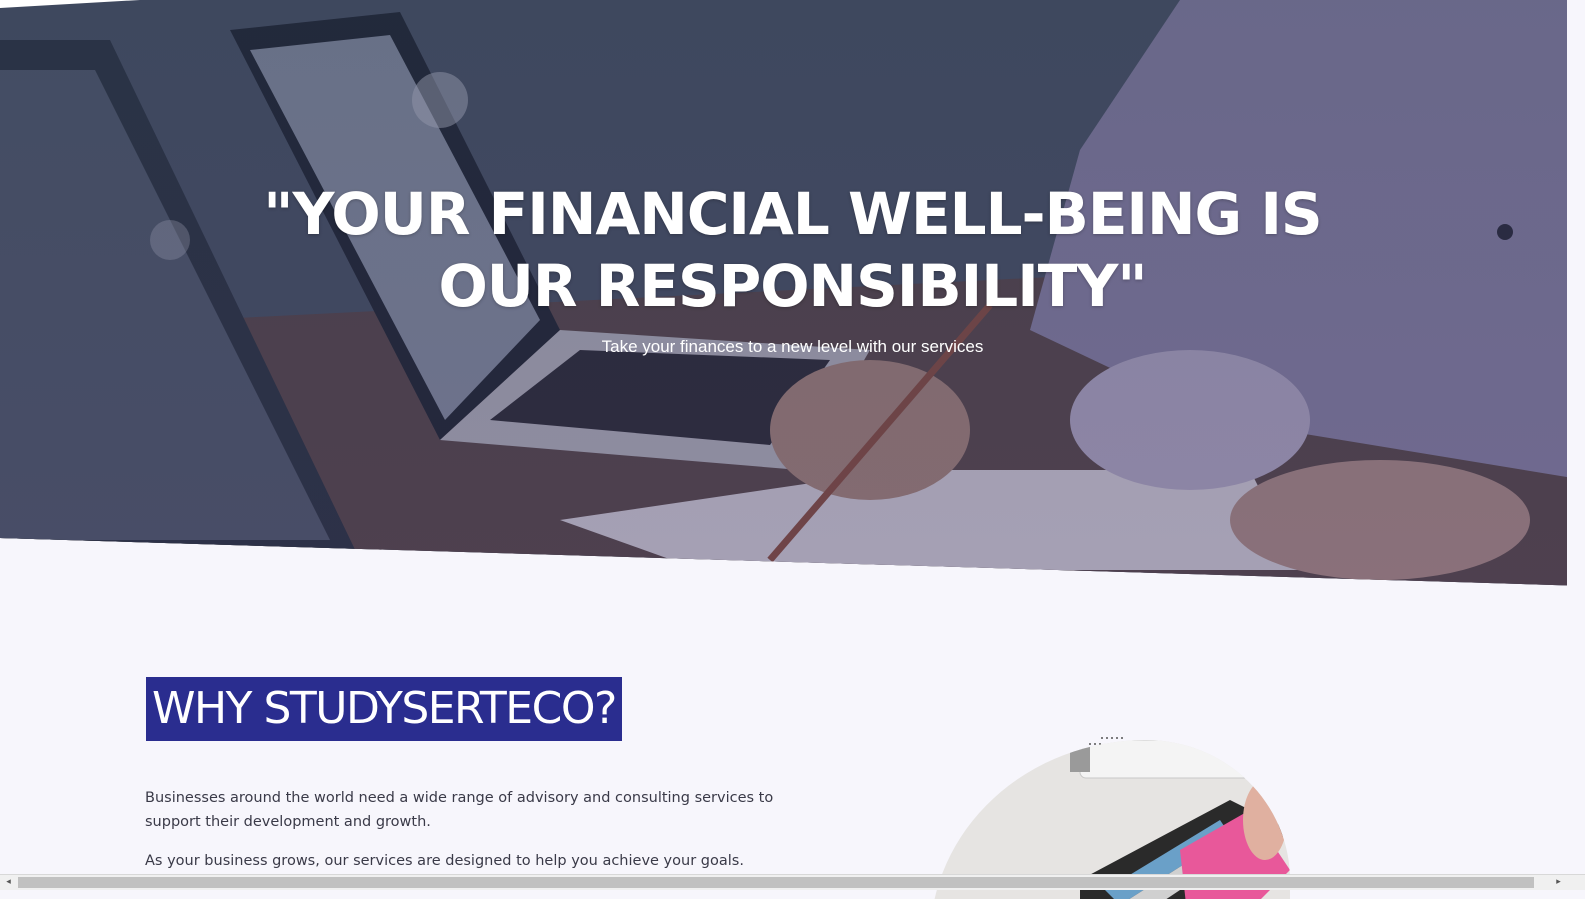 The image size is (1585, 899). What do you see at coordinates (1558, 882) in the screenshot?
I see `scroll-right-arrow-icon: ▸` at bounding box center [1558, 882].